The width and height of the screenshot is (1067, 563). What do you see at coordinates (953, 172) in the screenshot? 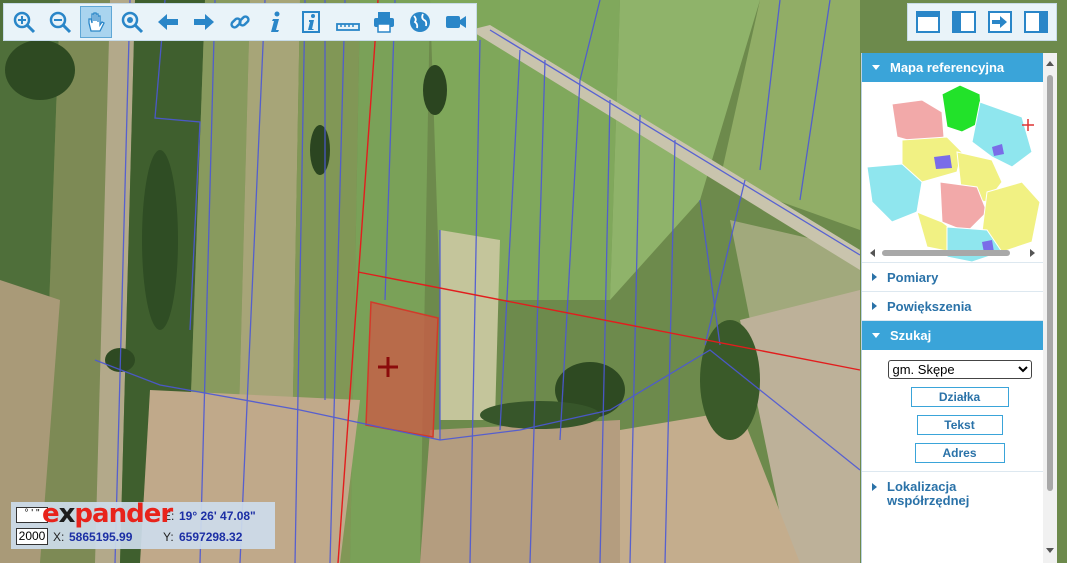
I see `reference-map-image` at bounding box center [953, 172].